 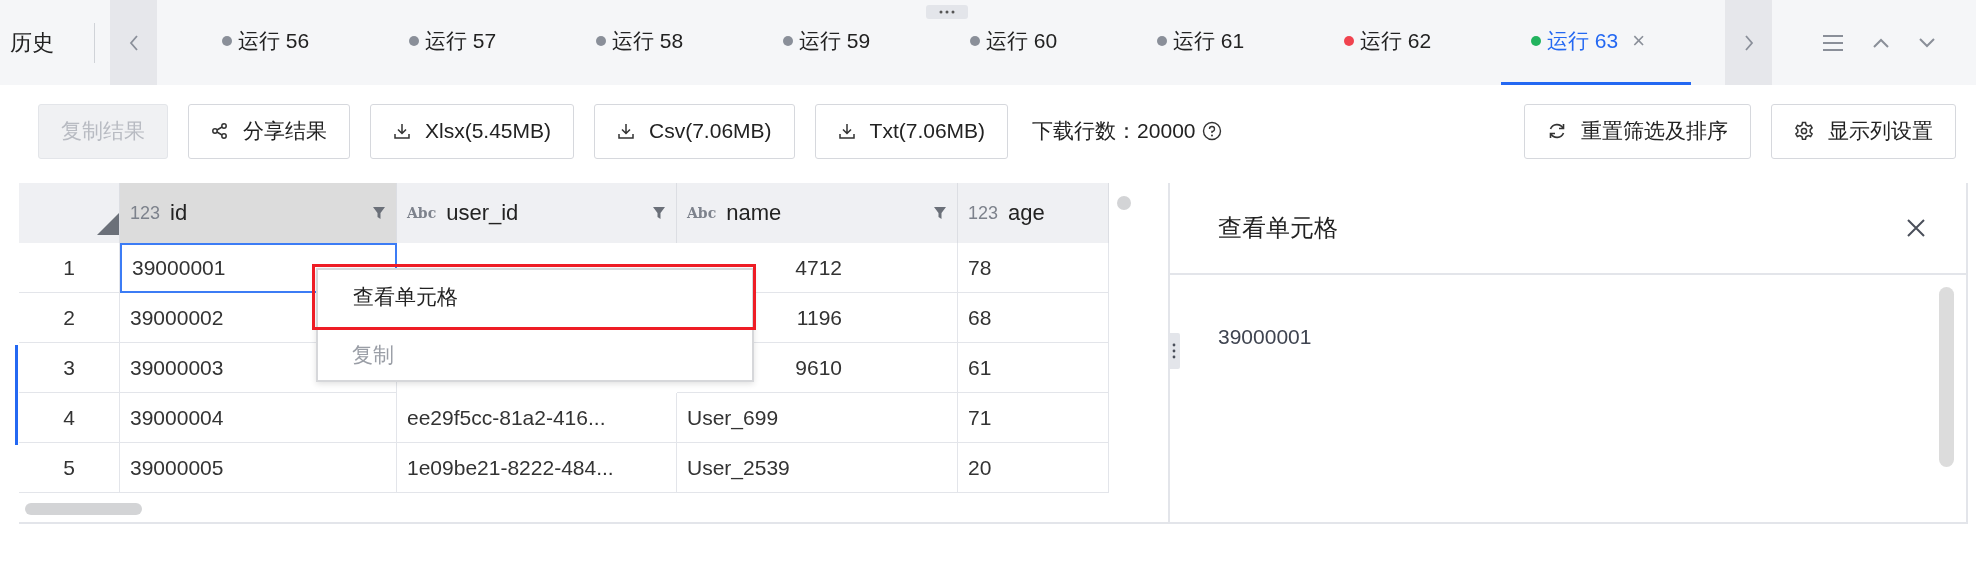 I want to click on column-header: 123 age, so click(x=1033, y=213).